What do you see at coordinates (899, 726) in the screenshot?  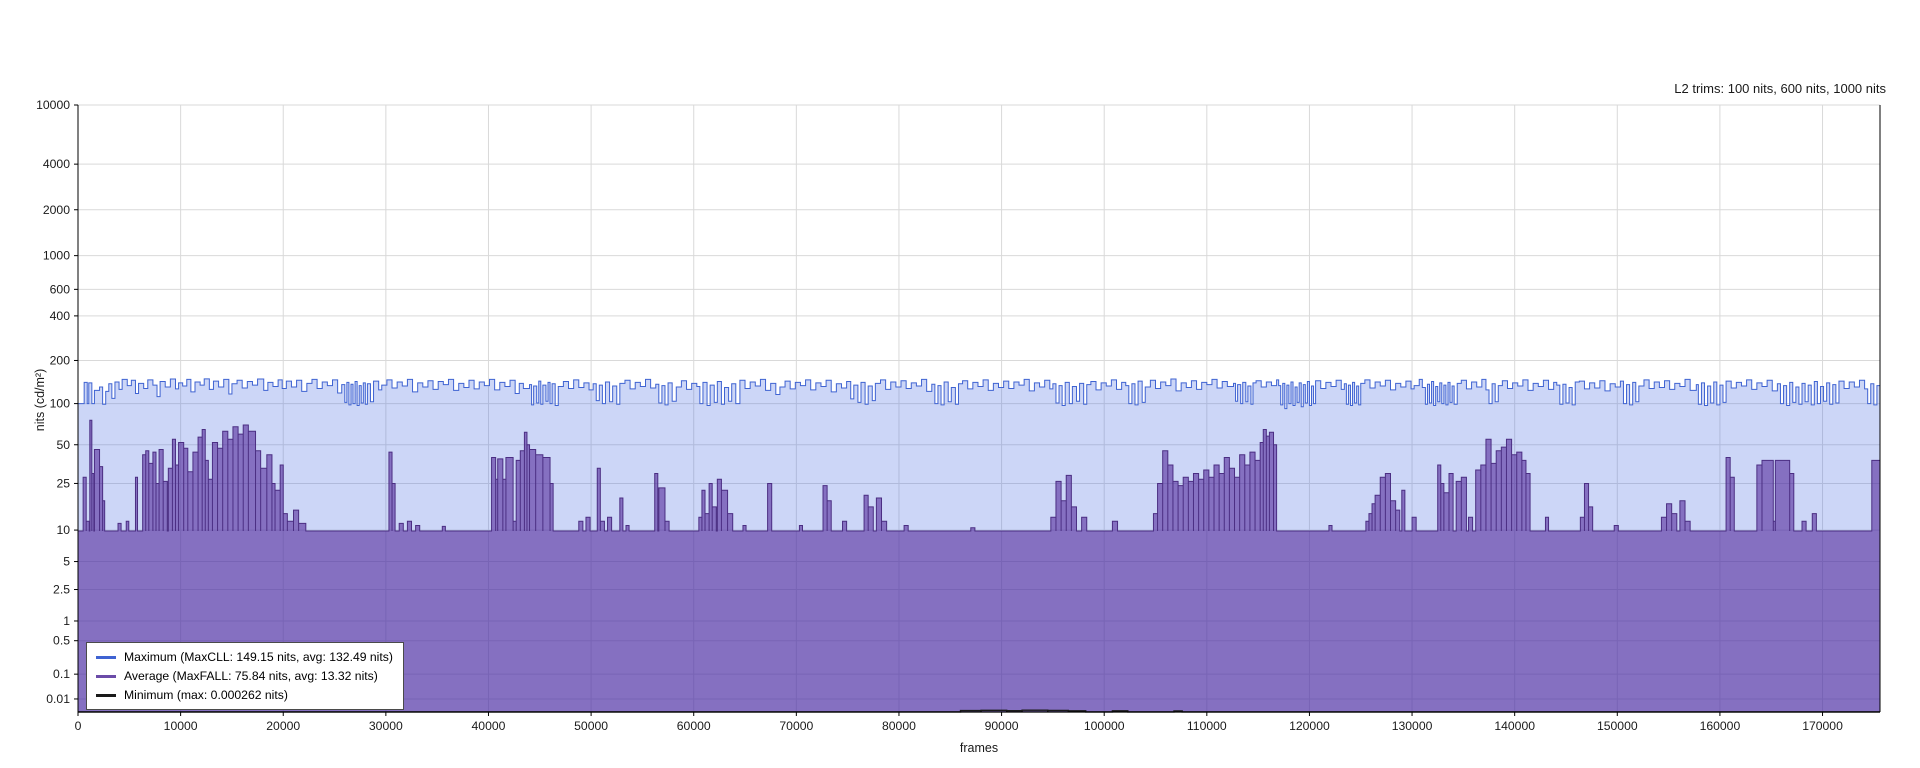 I see `x-tick-label: 80000` at bounding box center [899, 726].